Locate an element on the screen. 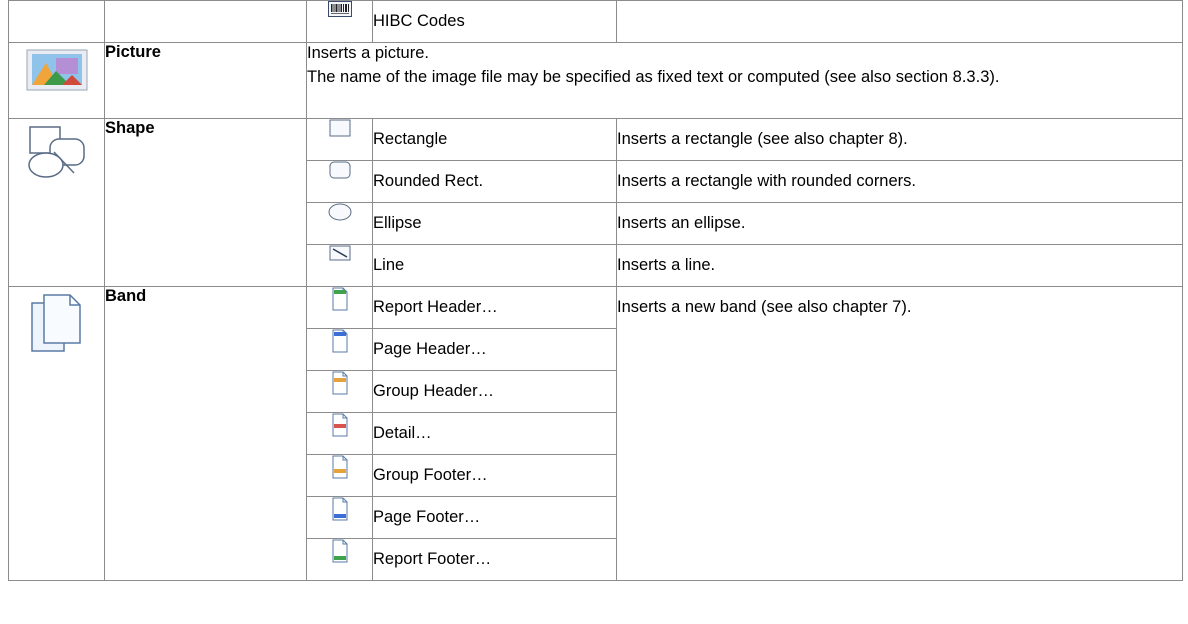 The height and width of the screenshot is (624, 1188). band-pages-icon is located at coordinates (55, 323).